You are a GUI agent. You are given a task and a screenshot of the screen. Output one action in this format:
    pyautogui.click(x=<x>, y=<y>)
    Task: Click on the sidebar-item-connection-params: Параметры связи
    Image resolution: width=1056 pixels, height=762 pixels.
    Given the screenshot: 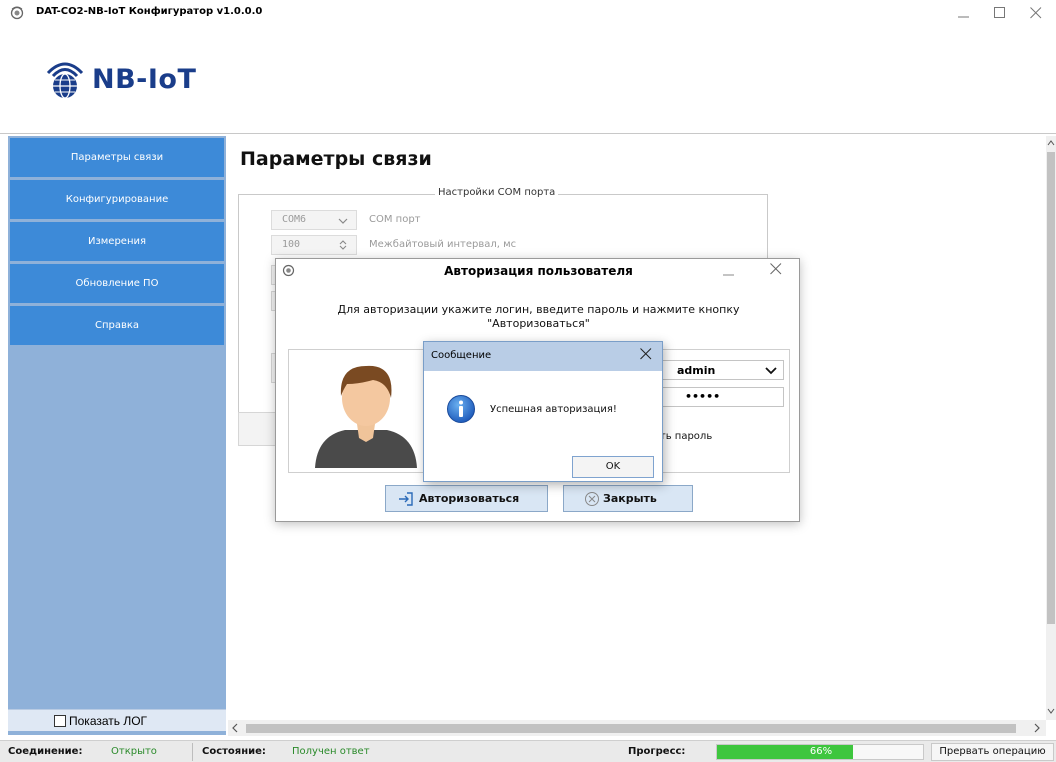 What is the action you would take?
    pyautogui.click(x=117, y=157)
    